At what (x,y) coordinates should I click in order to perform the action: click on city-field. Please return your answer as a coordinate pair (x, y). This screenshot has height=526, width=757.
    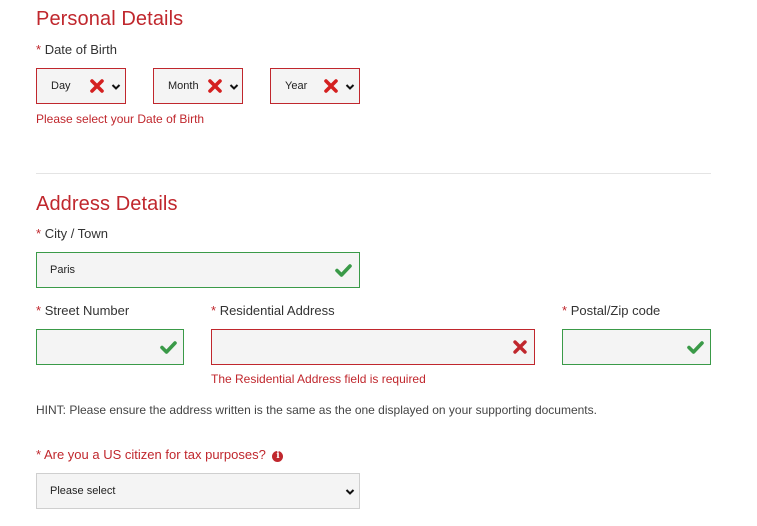
    Looking at the image, I should click on (198, 270).